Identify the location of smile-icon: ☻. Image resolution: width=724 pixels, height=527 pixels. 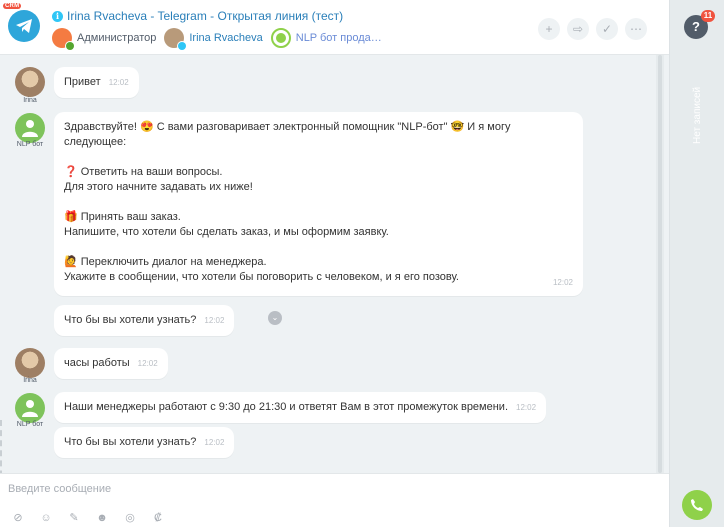
(102, 518).